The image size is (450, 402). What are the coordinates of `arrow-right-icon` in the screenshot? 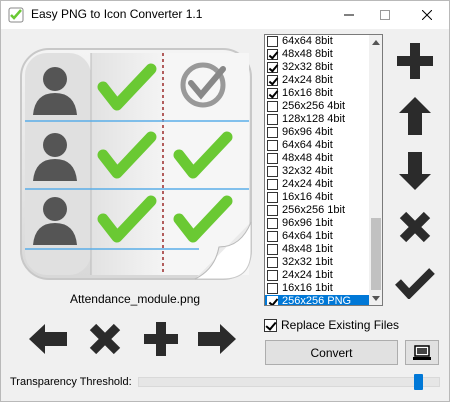 It's located at (217, 339).